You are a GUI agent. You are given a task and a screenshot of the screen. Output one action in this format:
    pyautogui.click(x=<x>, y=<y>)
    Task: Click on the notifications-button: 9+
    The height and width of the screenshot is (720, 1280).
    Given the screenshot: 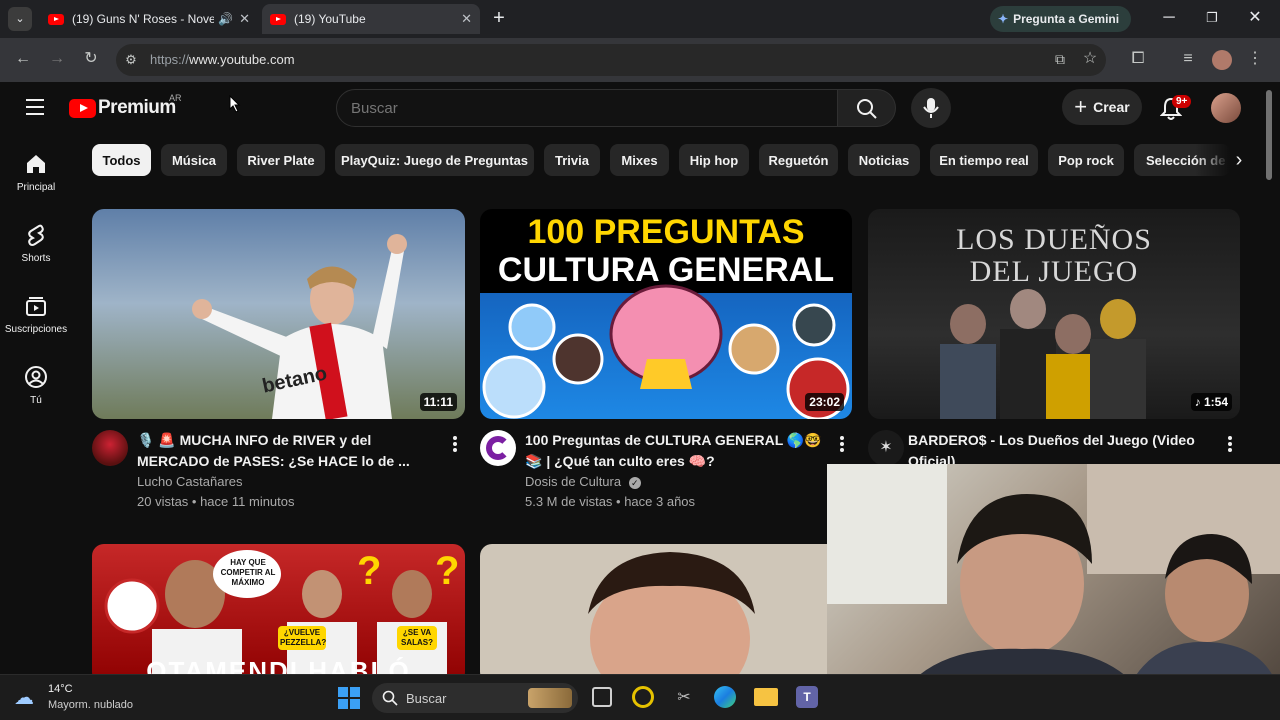 What is the action you would take?
    pyautogui.click(x=1175, y=108)
    